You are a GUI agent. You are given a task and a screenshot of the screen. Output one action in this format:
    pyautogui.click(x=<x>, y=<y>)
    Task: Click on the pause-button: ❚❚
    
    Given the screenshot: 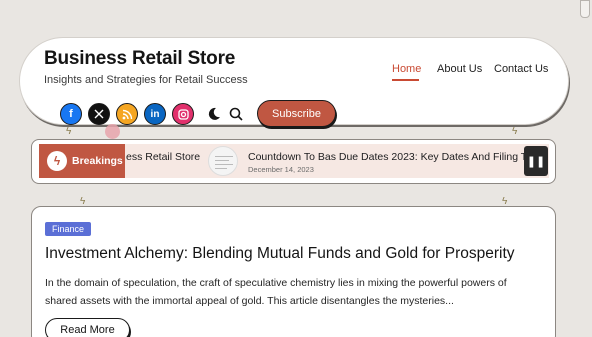 What is the action you would take?
    pyautogui.click(x=536, y=161)
    